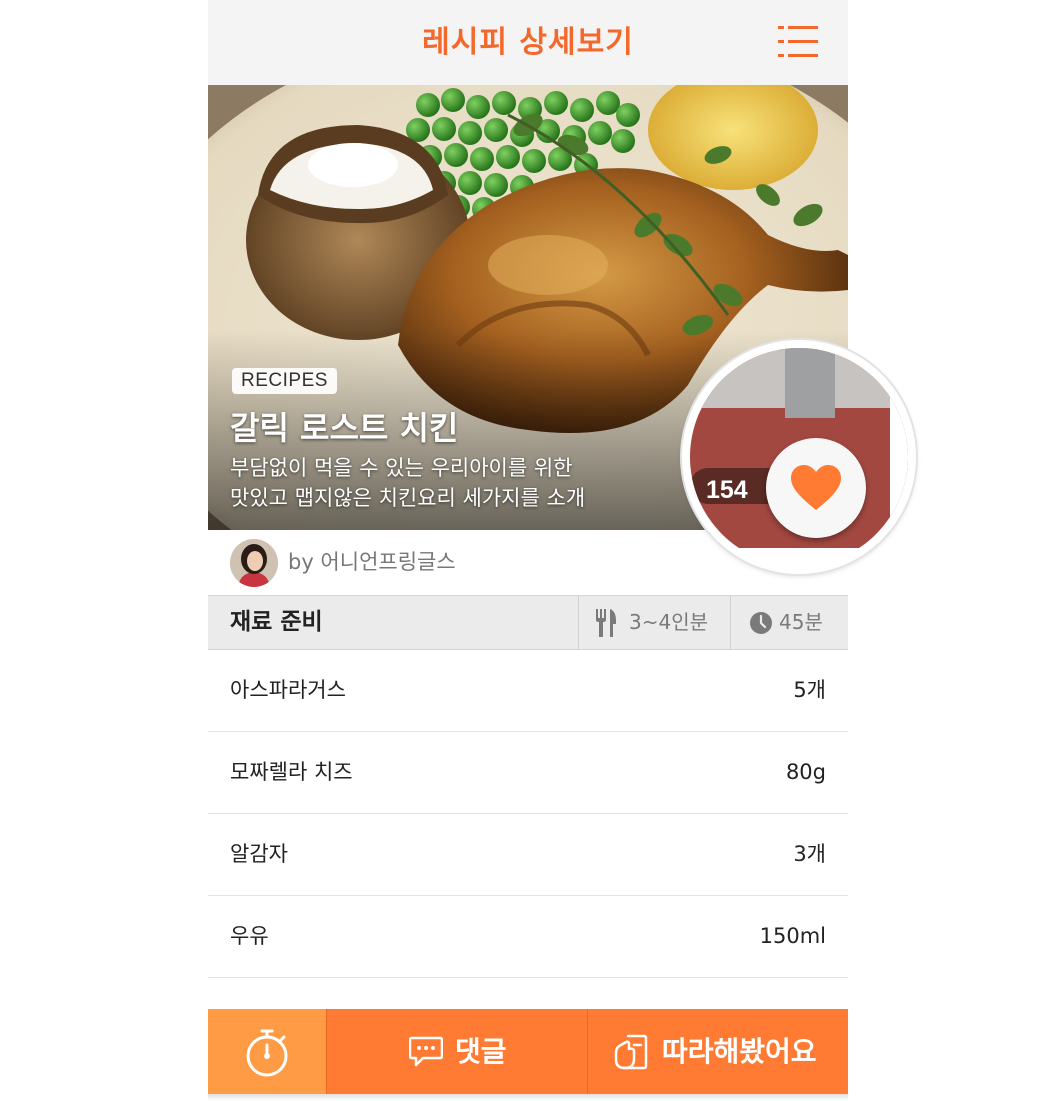 The height and width of the screenshot is (1101, 1050). I want to click on heart-icon, so click(816, 487).